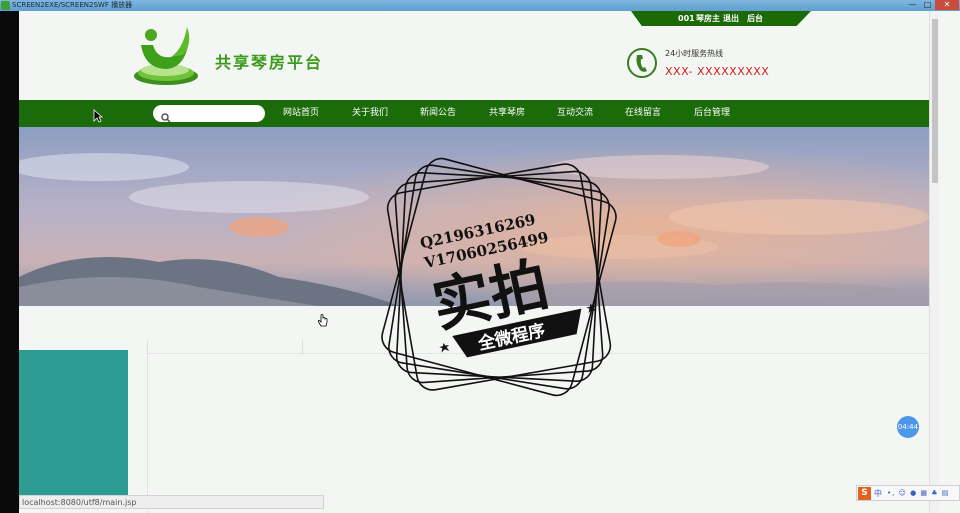 The image size is (960, 513). Describe the element at coordinates (217, 113) in the screenshot. I see `search-input` at that location.